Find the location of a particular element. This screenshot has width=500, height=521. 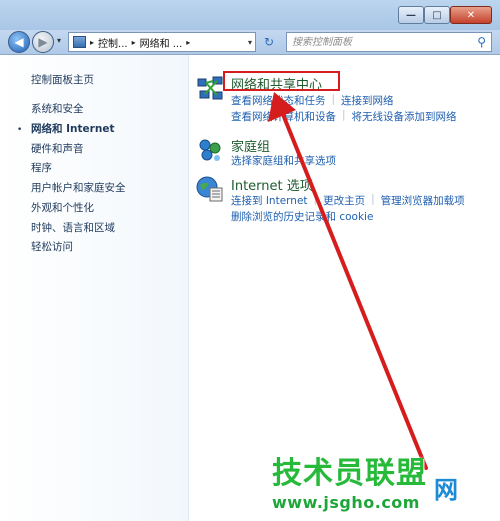

watermark-net: 网 is located at coordinates (446, 490).